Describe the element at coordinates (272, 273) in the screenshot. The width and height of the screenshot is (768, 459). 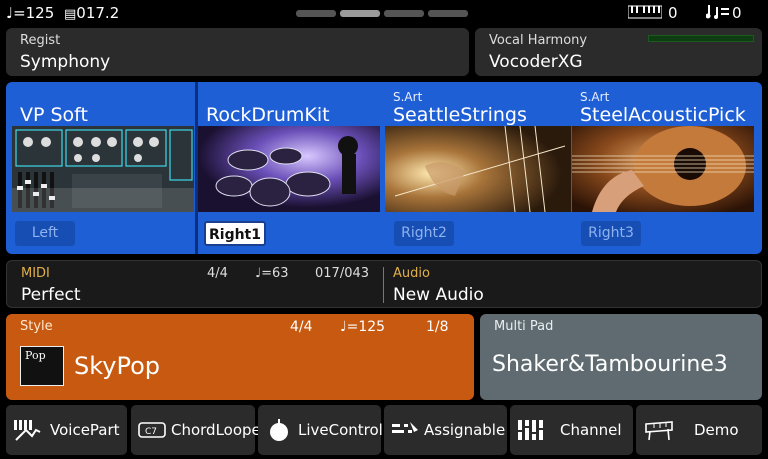
I see `midi-tempo: ♩=63` at that location.